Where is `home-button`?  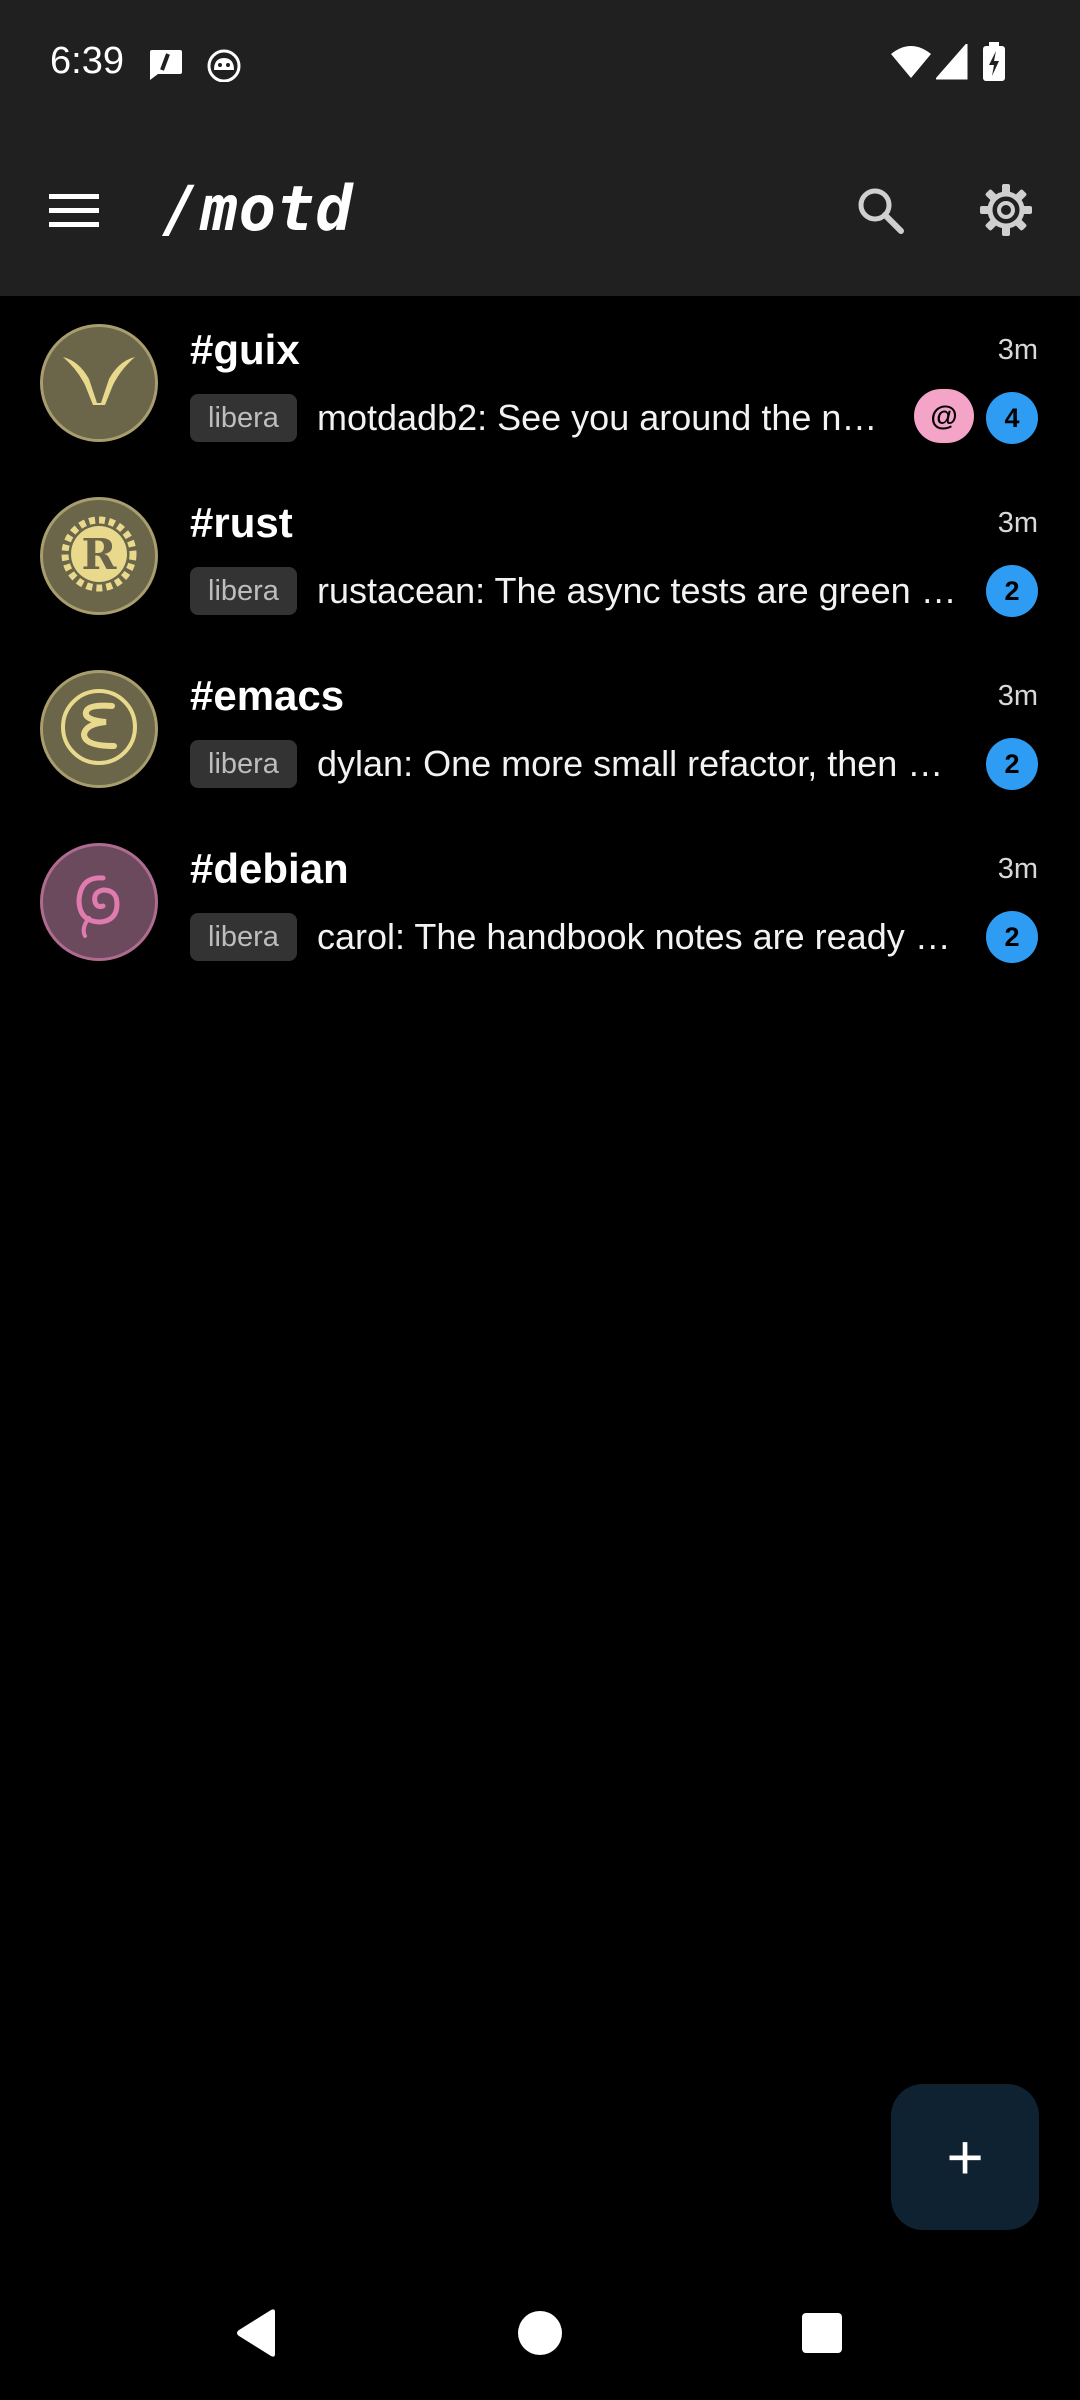
home-button is located at coordinates (540, 2335).